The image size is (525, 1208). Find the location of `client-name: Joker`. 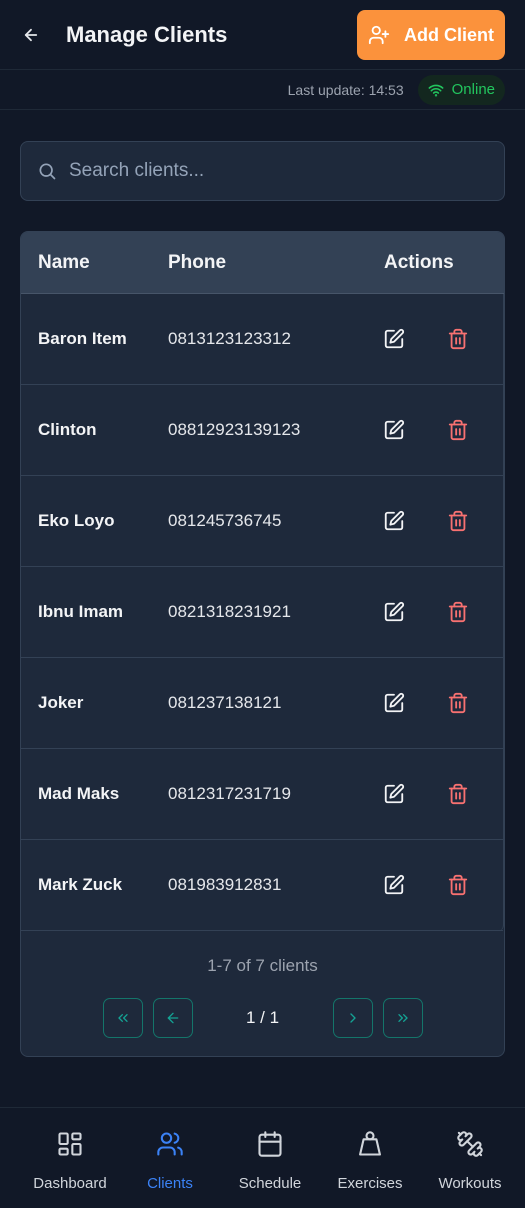

client-name: Joker is located at coordinates (61, 702).